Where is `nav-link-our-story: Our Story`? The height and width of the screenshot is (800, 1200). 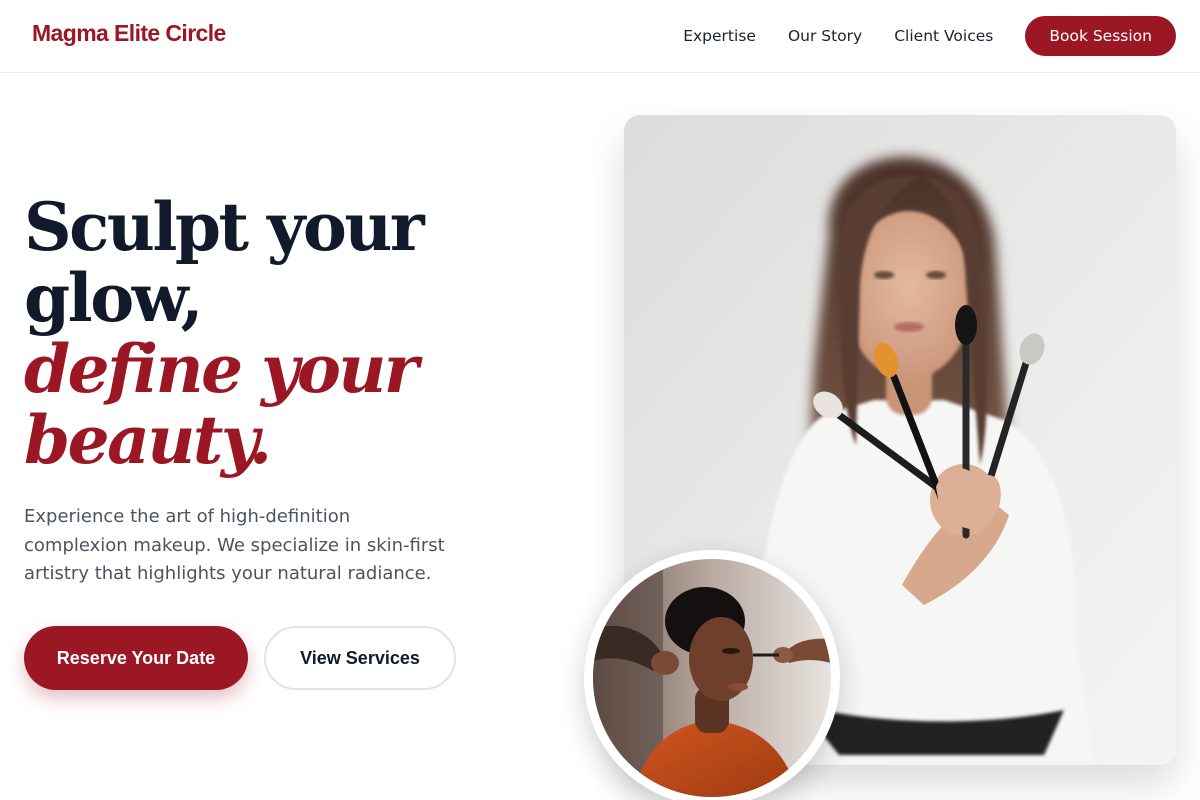 nav-link-our-story: Our Story is located at coordinates (825, 36).